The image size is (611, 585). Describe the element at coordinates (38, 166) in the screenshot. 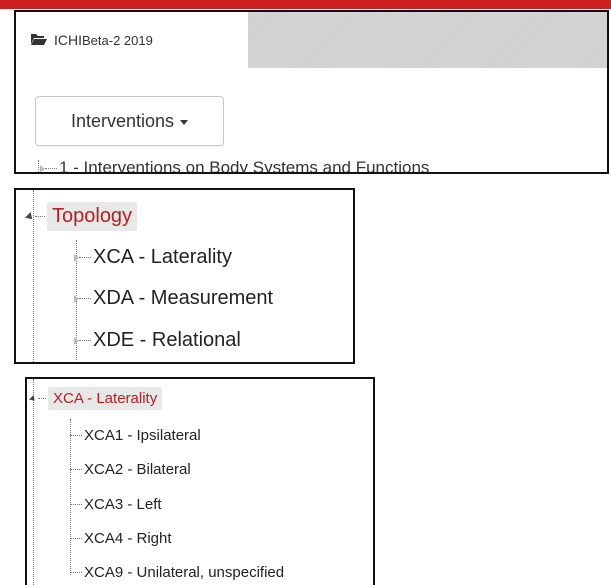

I see `tree-connector` at that location.